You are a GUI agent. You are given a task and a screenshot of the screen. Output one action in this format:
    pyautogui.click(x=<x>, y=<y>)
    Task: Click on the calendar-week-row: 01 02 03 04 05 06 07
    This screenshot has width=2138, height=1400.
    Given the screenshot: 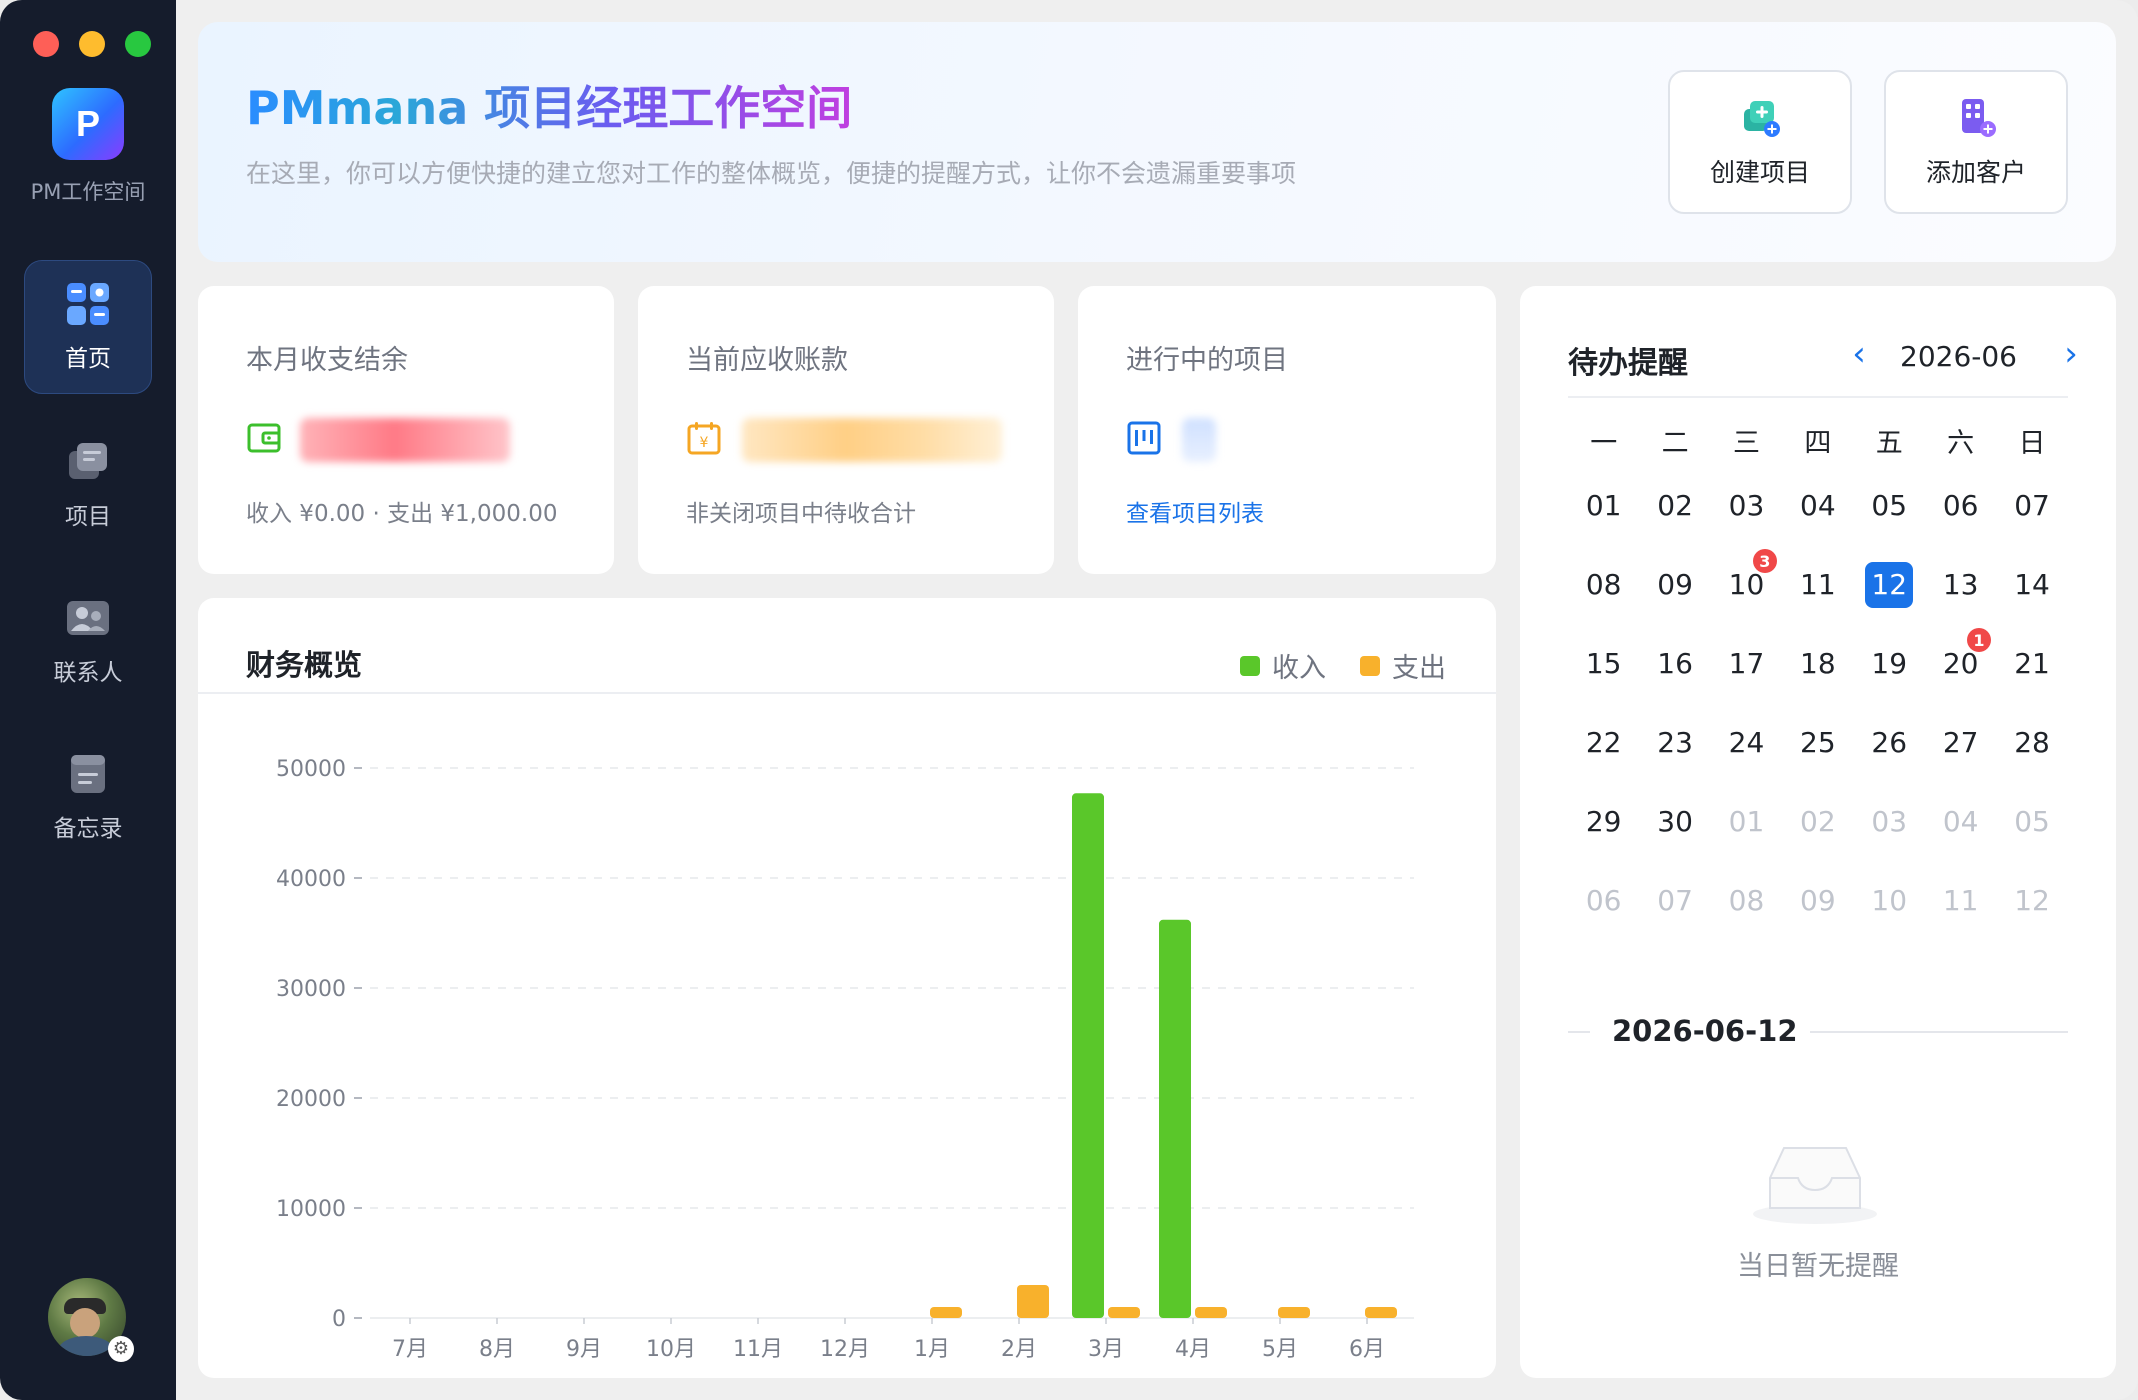 What is the action you would take?
    pyautogui.click(x=1818, y=505)
    